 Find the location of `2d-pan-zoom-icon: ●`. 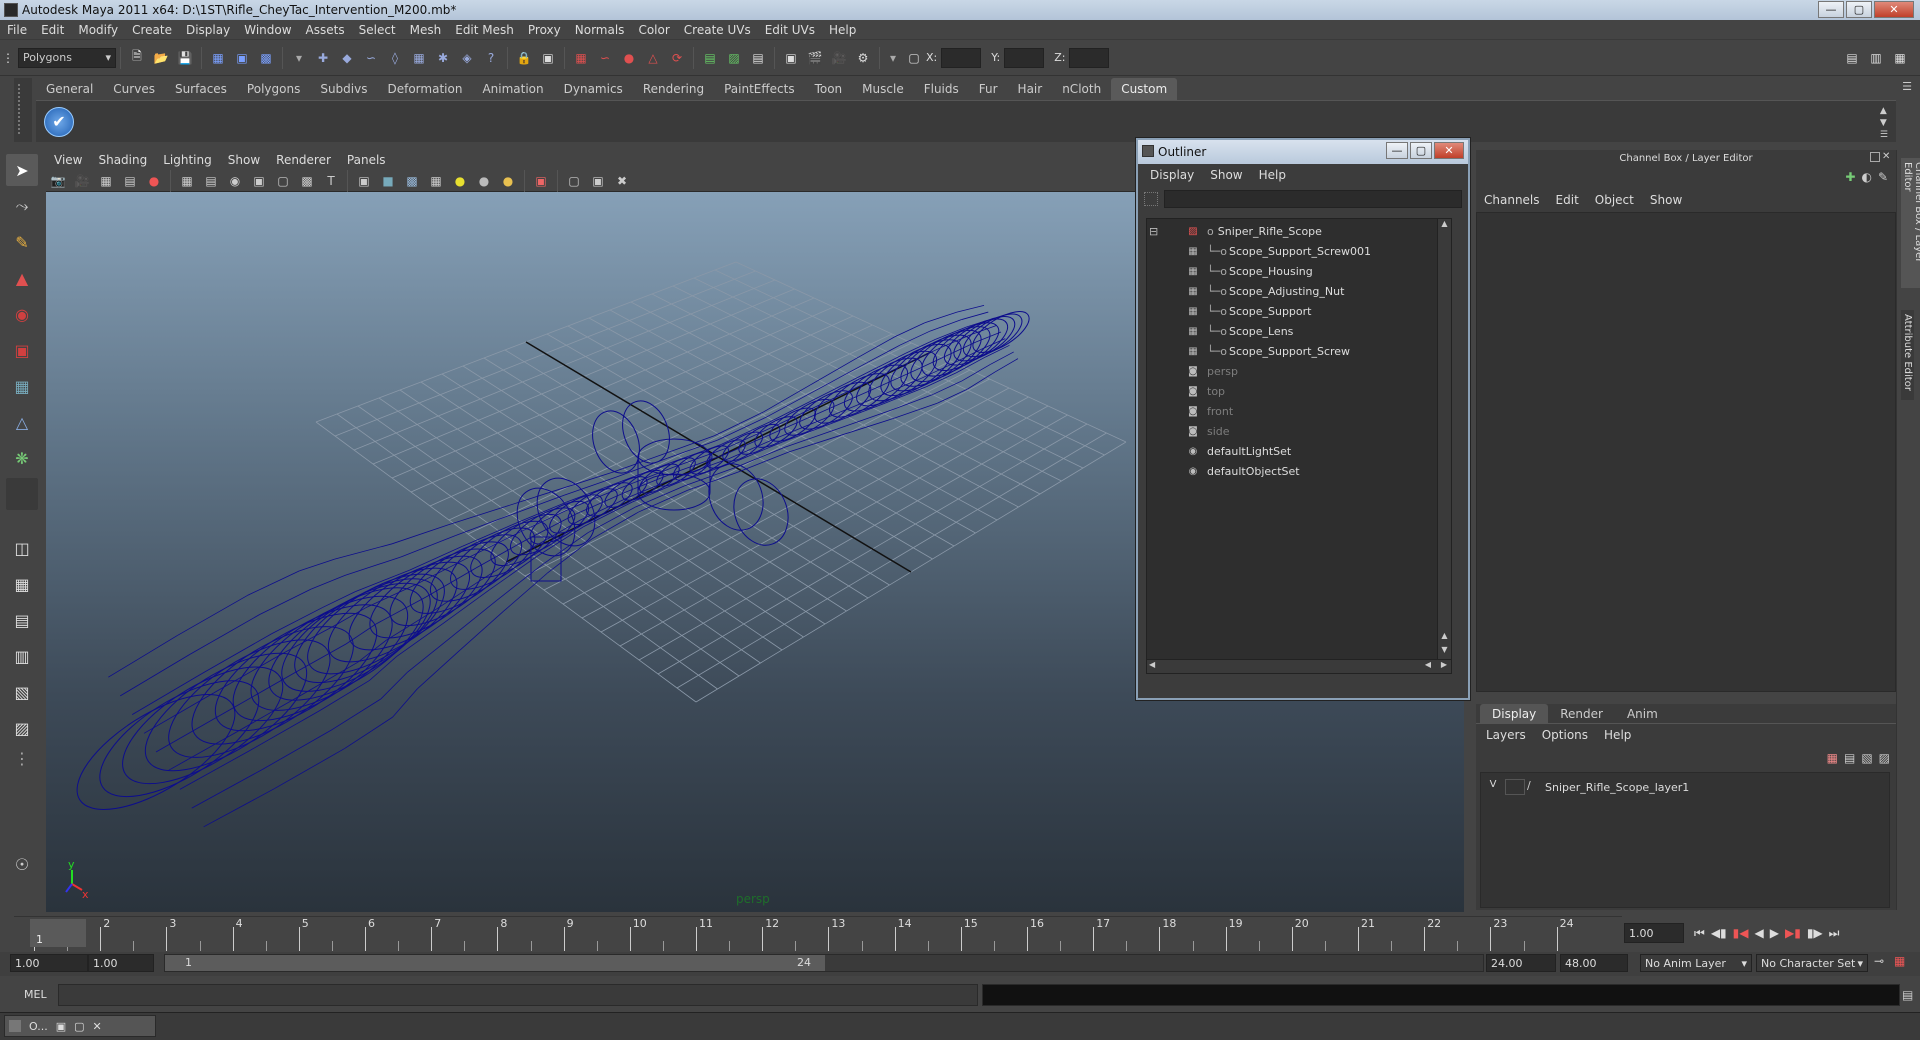

2d-pan-zoom-icon: ● is located at coordinates (154, 181).